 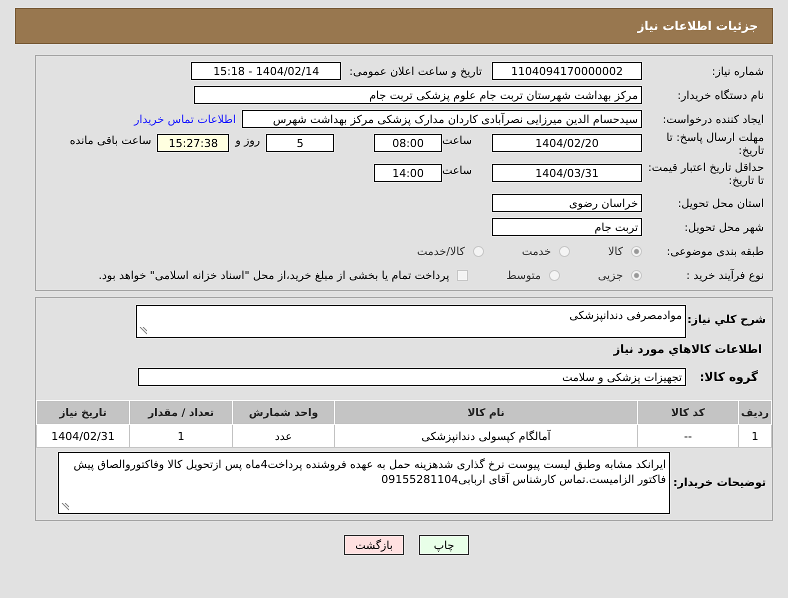 I want to click on days-label: روز و, so click(x=247, y=140).